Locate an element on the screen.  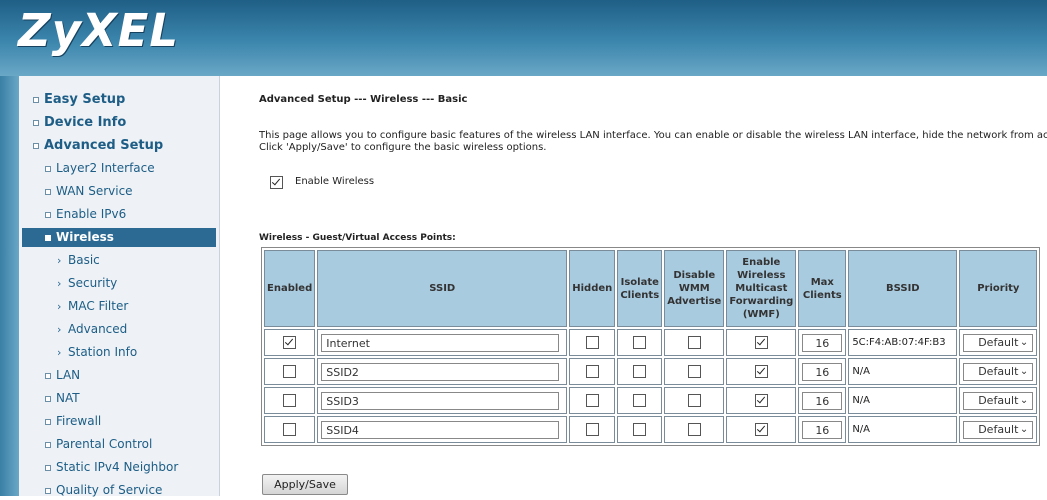
sidebar-item-wireless: Wireless is located at coordinates (119, 237).